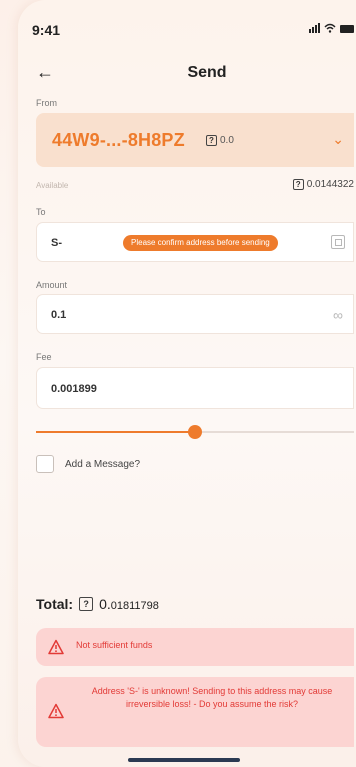 This screenshot has height=767, width=356. I want to click on page-title: Send, so click(207, 72).